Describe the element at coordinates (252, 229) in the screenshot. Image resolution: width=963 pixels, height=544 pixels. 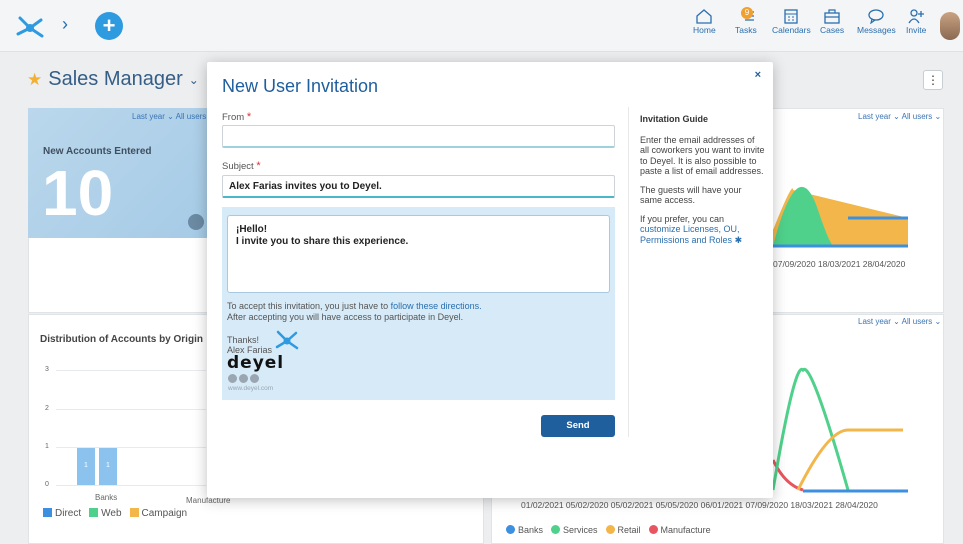
I see `message-line: ¡Hello!` at that location.